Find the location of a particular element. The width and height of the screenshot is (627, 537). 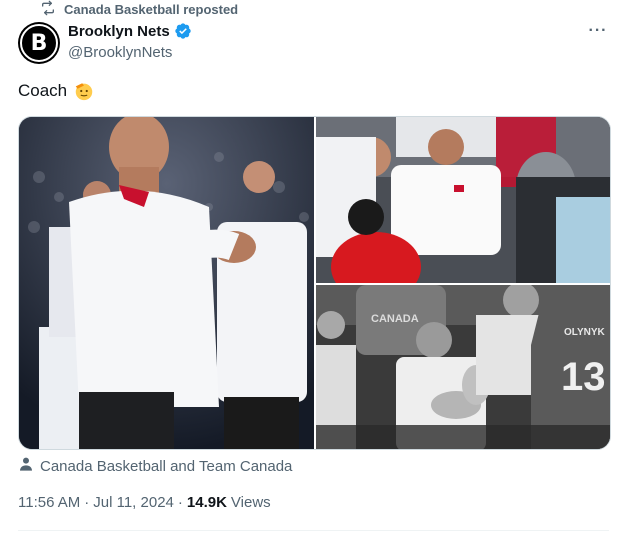

repost-header: Canada Basketball reposted is located at coordinates (139, 9).